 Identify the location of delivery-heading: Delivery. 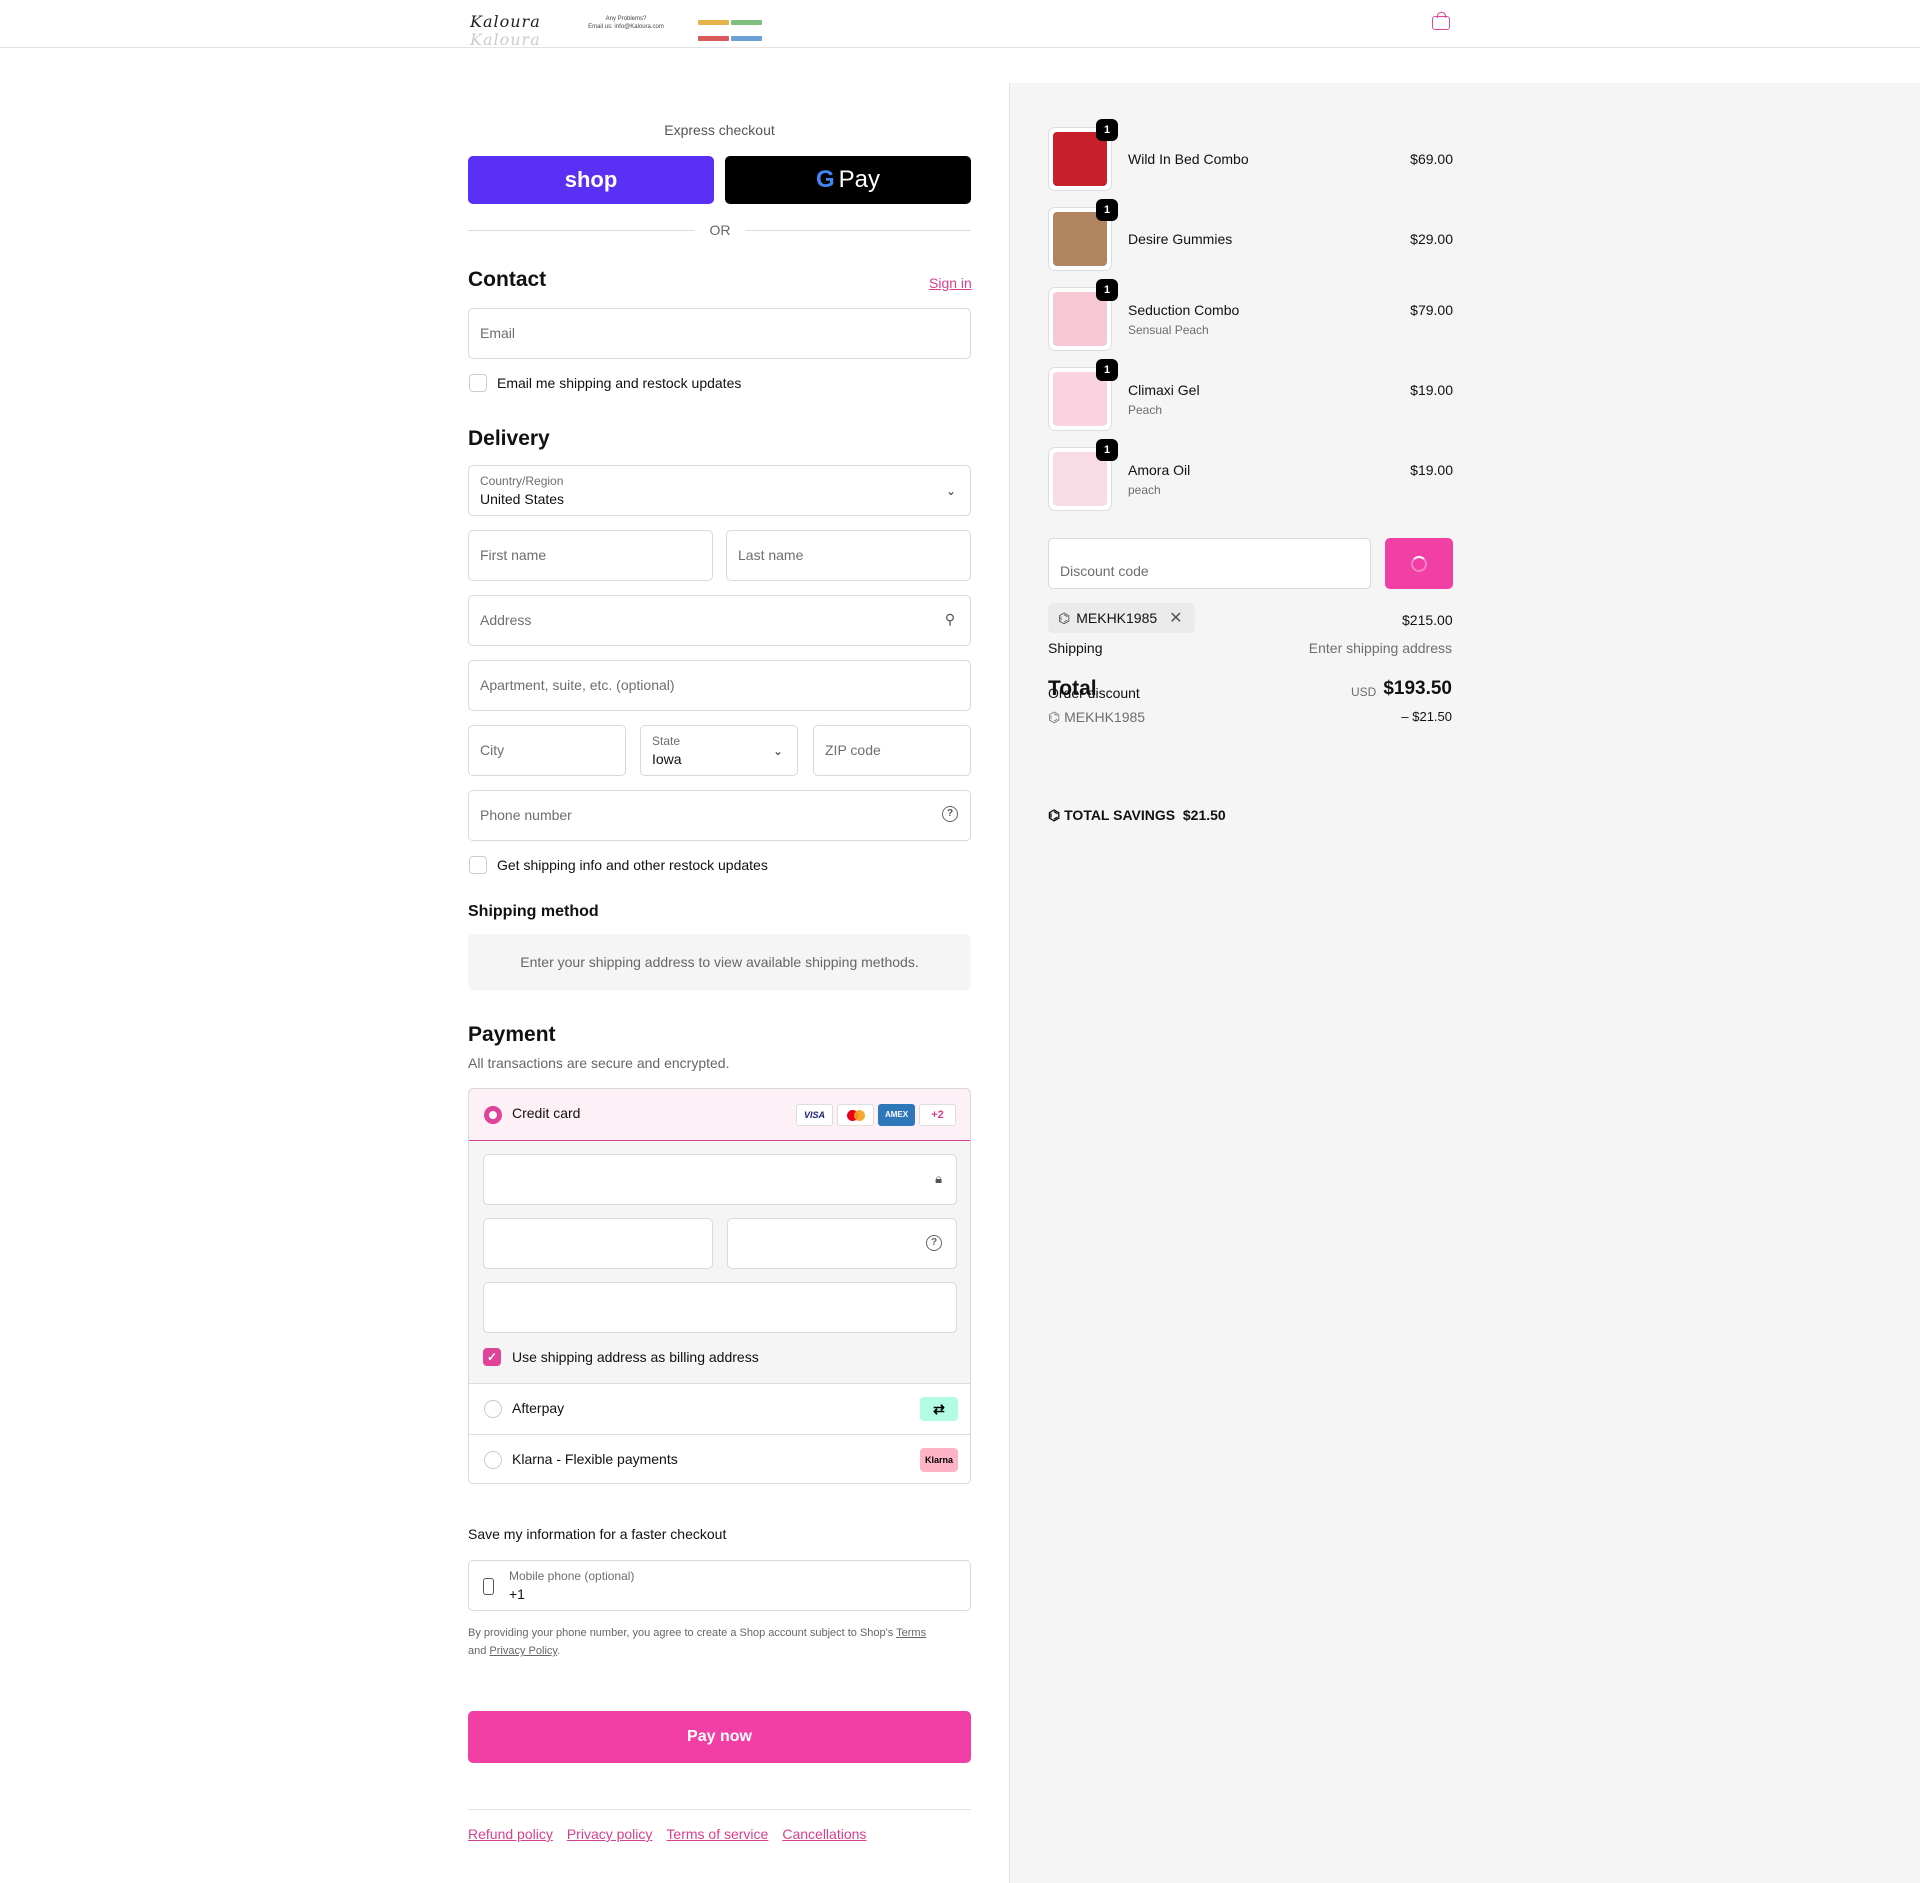
(509, 438).